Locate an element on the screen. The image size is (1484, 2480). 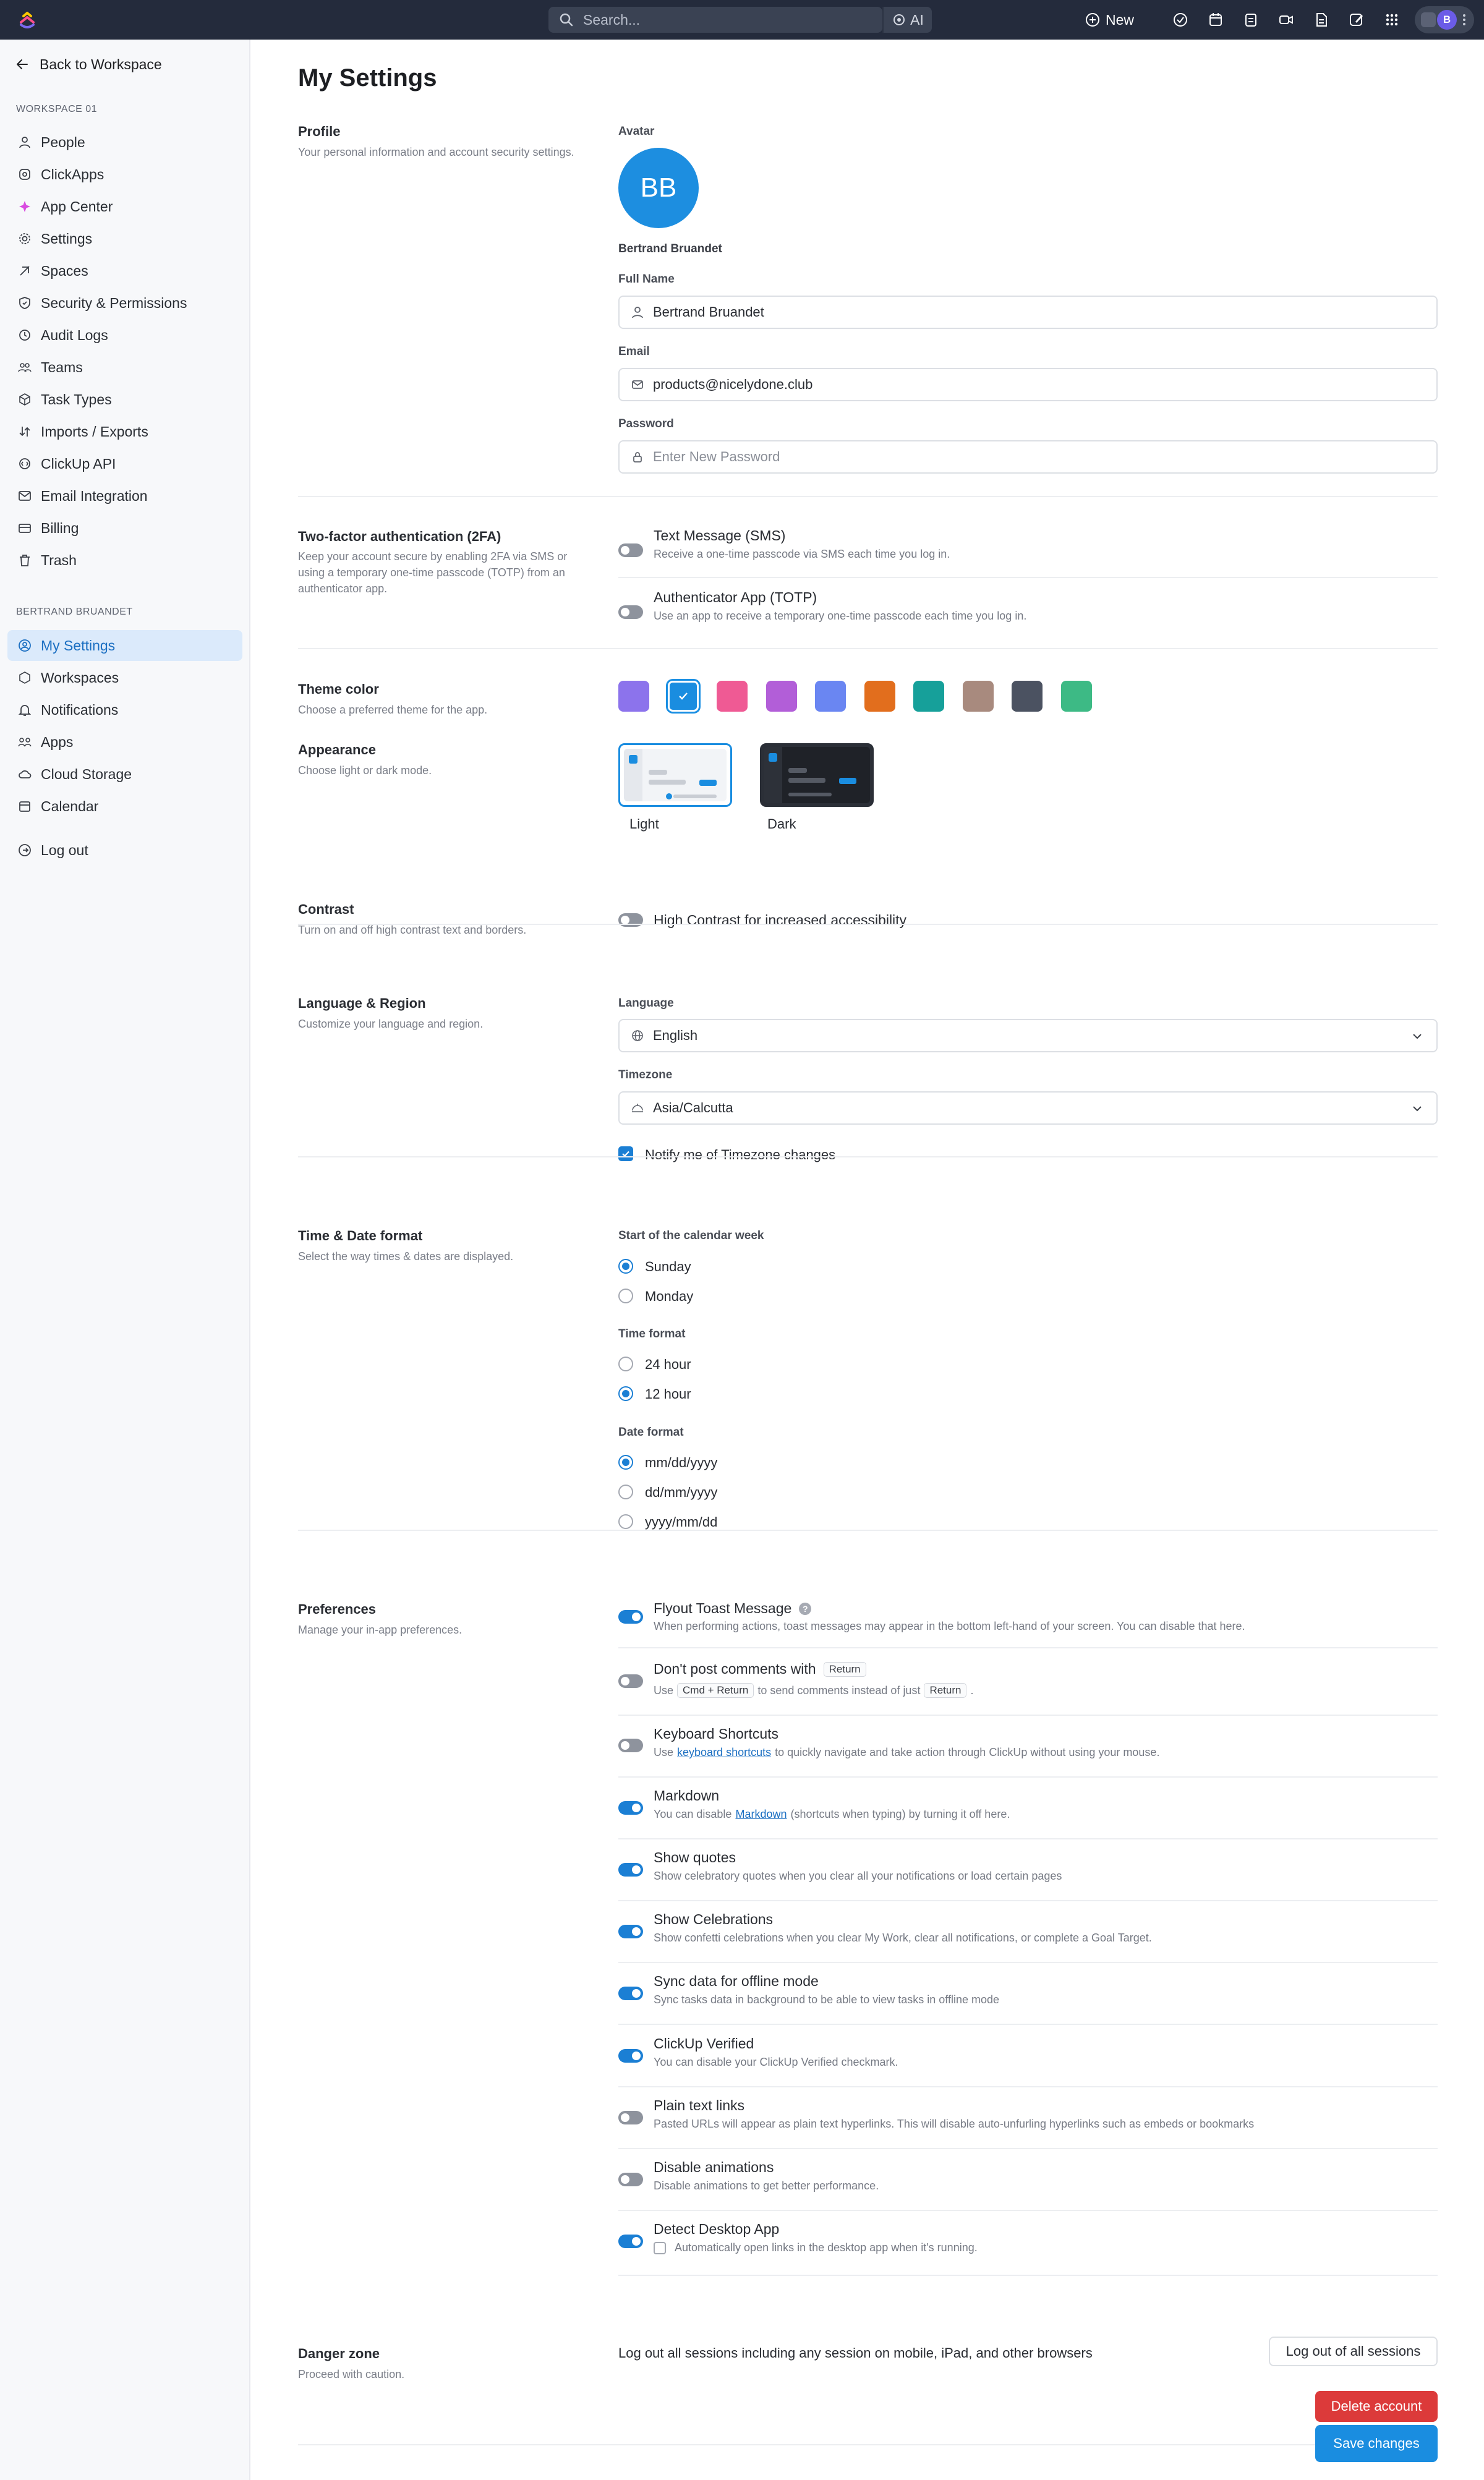
time-12-radio is located at coordinates (625, 1394).